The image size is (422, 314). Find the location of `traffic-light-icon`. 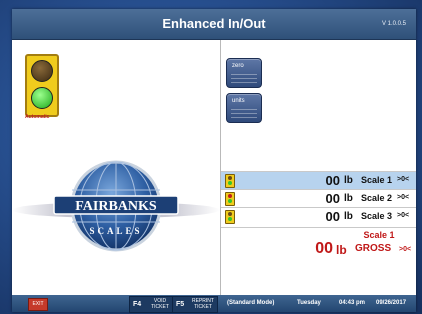

traffic-light-icon is located at coordinates (42, 85).